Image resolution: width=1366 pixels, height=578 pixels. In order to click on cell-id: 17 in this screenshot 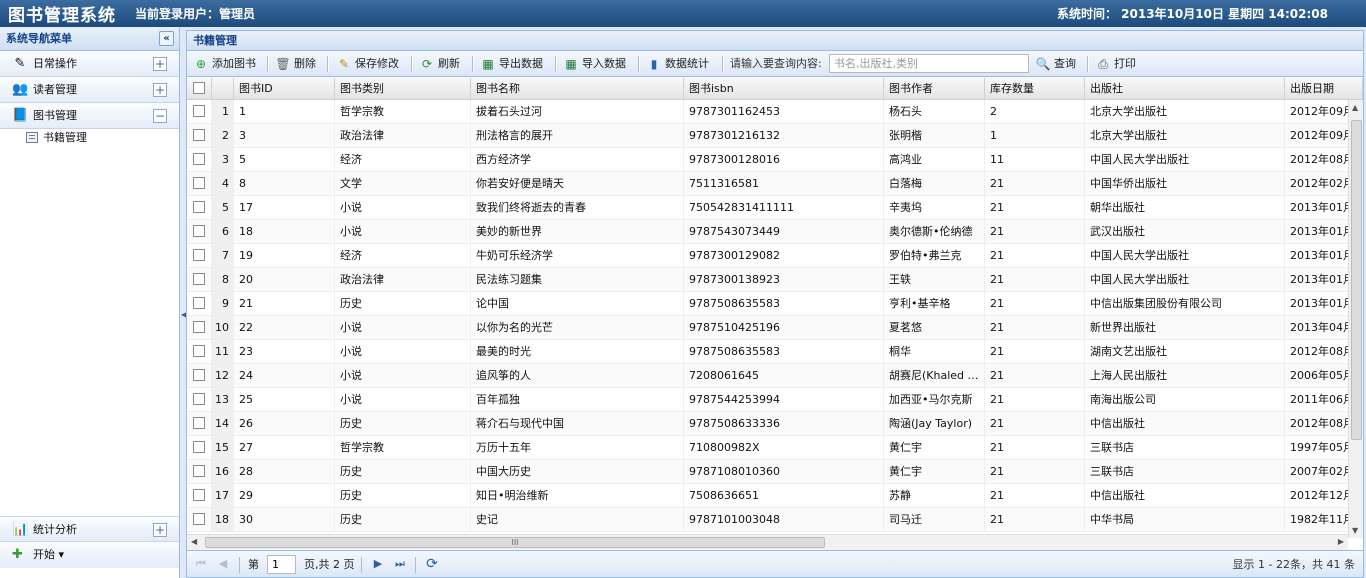, I will do `click(284, 207)`.